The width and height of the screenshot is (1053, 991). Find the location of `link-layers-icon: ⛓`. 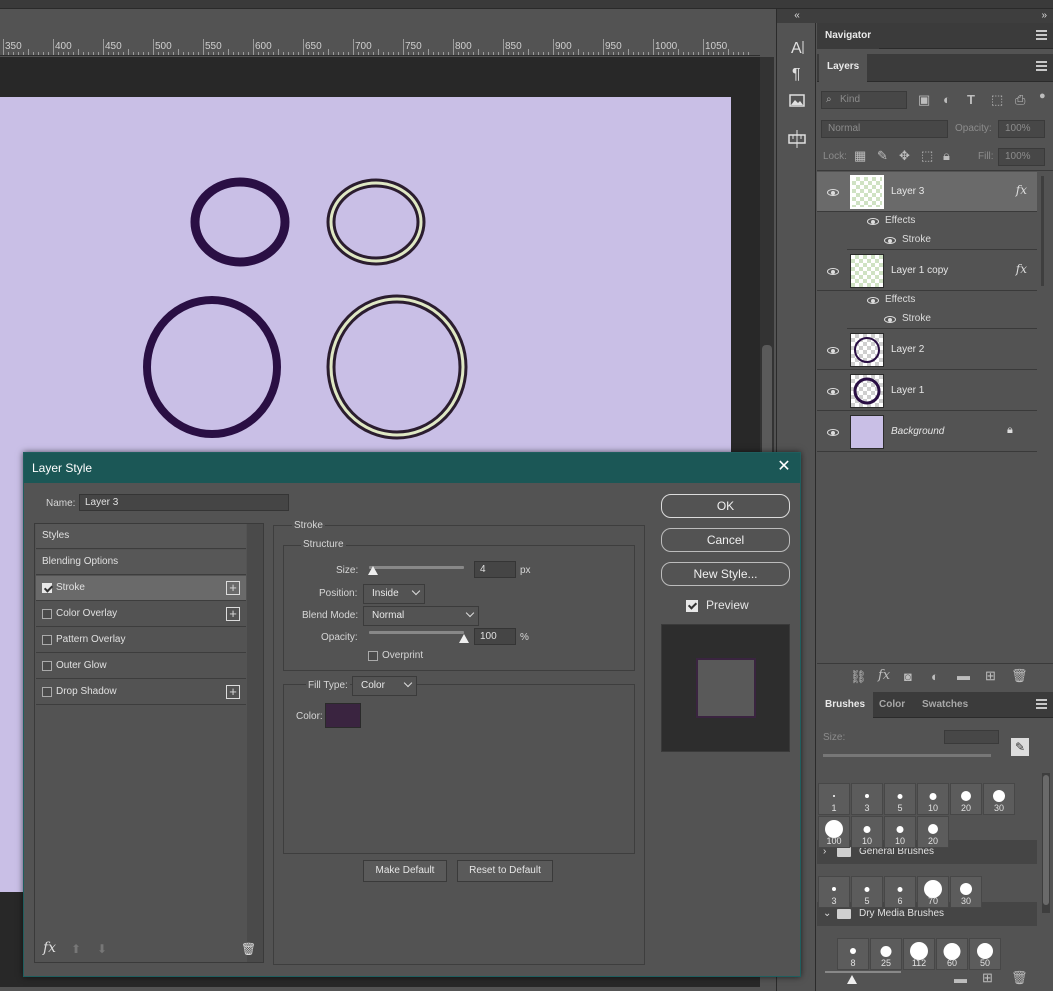

link-layers-icon: ⛓ is located at coordinates (858, 677).